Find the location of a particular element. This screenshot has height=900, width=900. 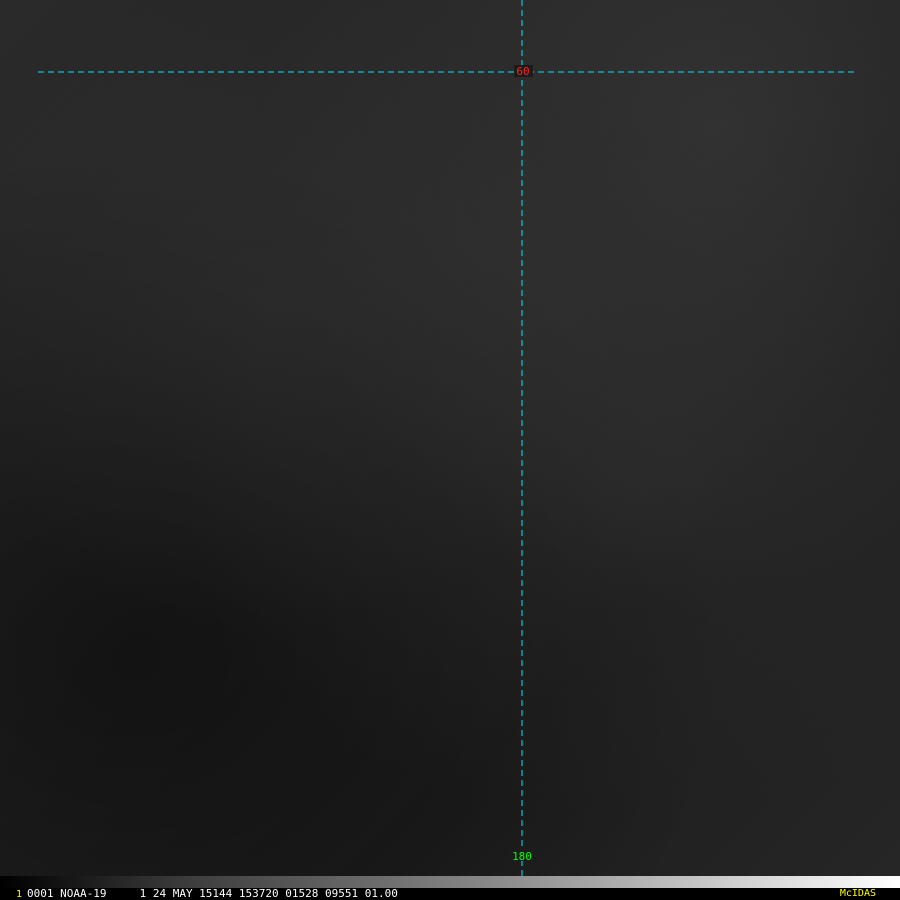

latitude-label: 60 is located at coordinates (522, 71).